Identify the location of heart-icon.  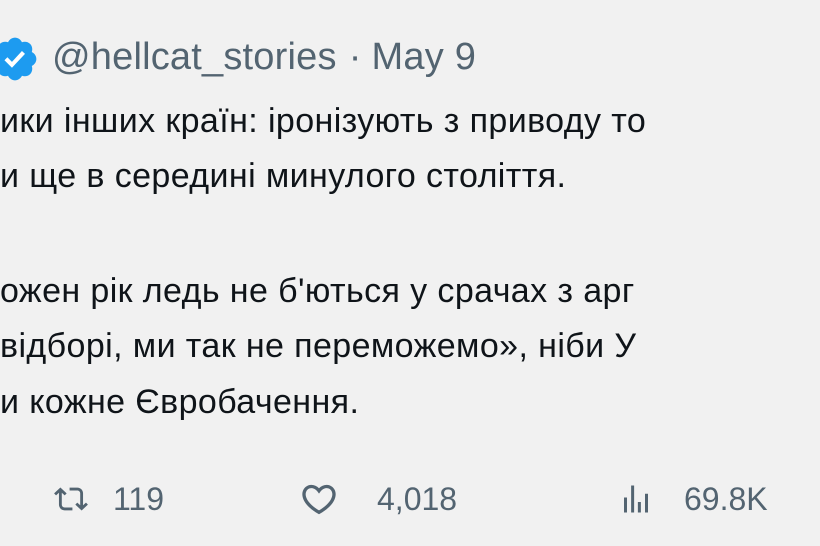
(319, 499).